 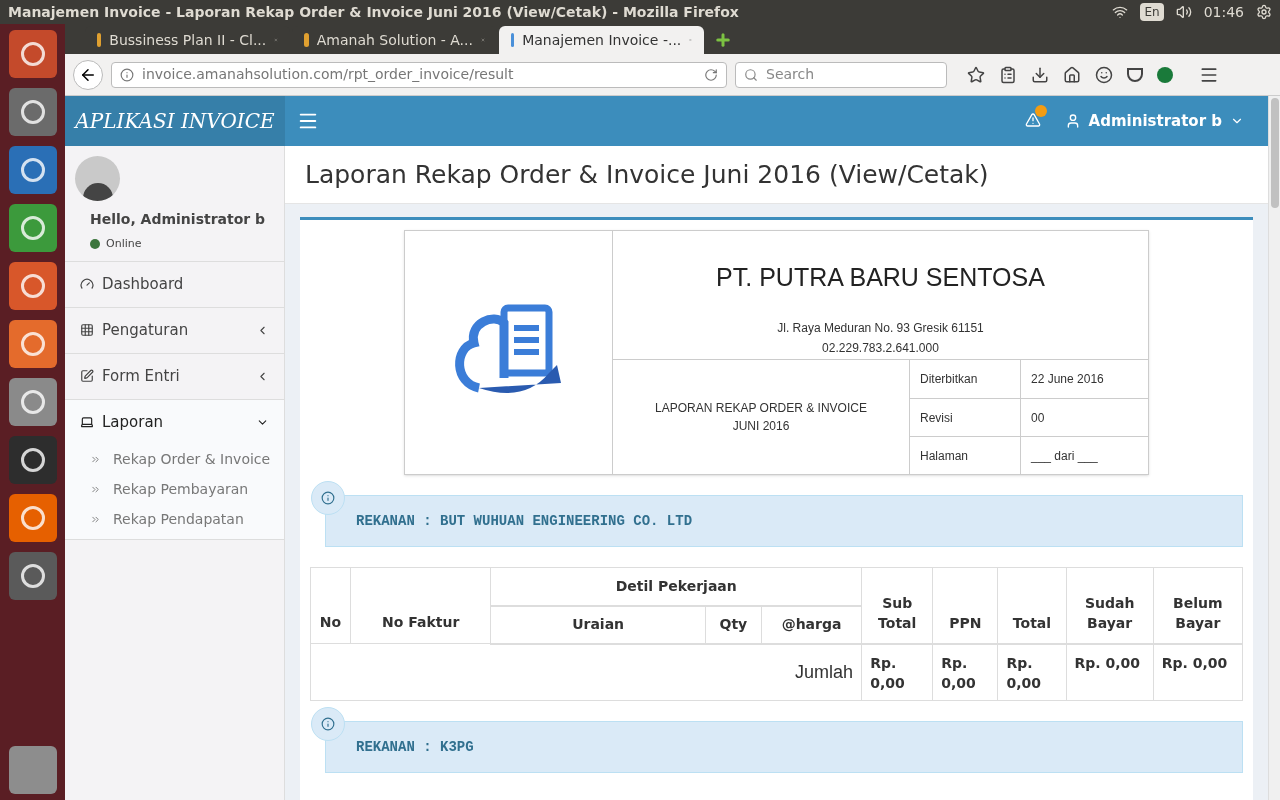 What do you see at coordinates (1072, 74) in the screenshot?
I see `home-icon` at bounding box center [1072, 74].